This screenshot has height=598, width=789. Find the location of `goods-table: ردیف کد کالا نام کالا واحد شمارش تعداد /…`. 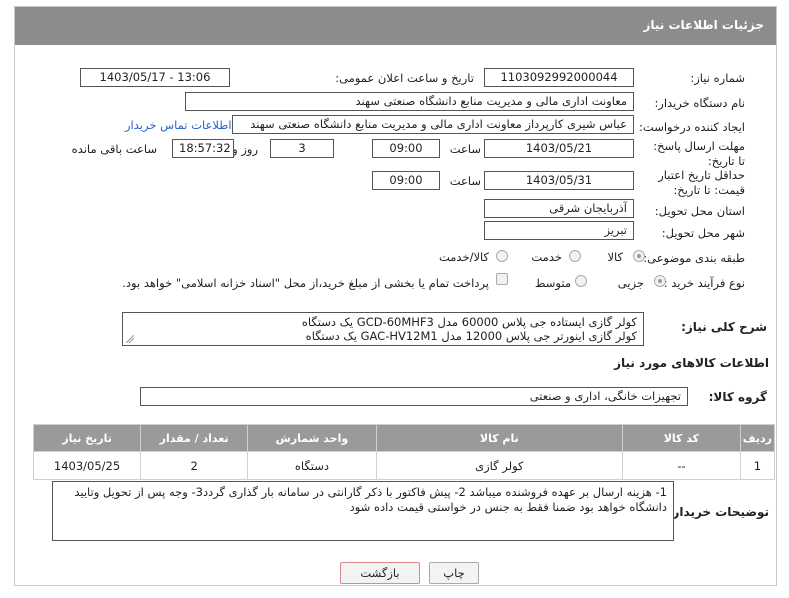

goods-table: ردیف کد کالا نام کالا واحد شمارش تعداد /… is located at coordinates (404, 452).